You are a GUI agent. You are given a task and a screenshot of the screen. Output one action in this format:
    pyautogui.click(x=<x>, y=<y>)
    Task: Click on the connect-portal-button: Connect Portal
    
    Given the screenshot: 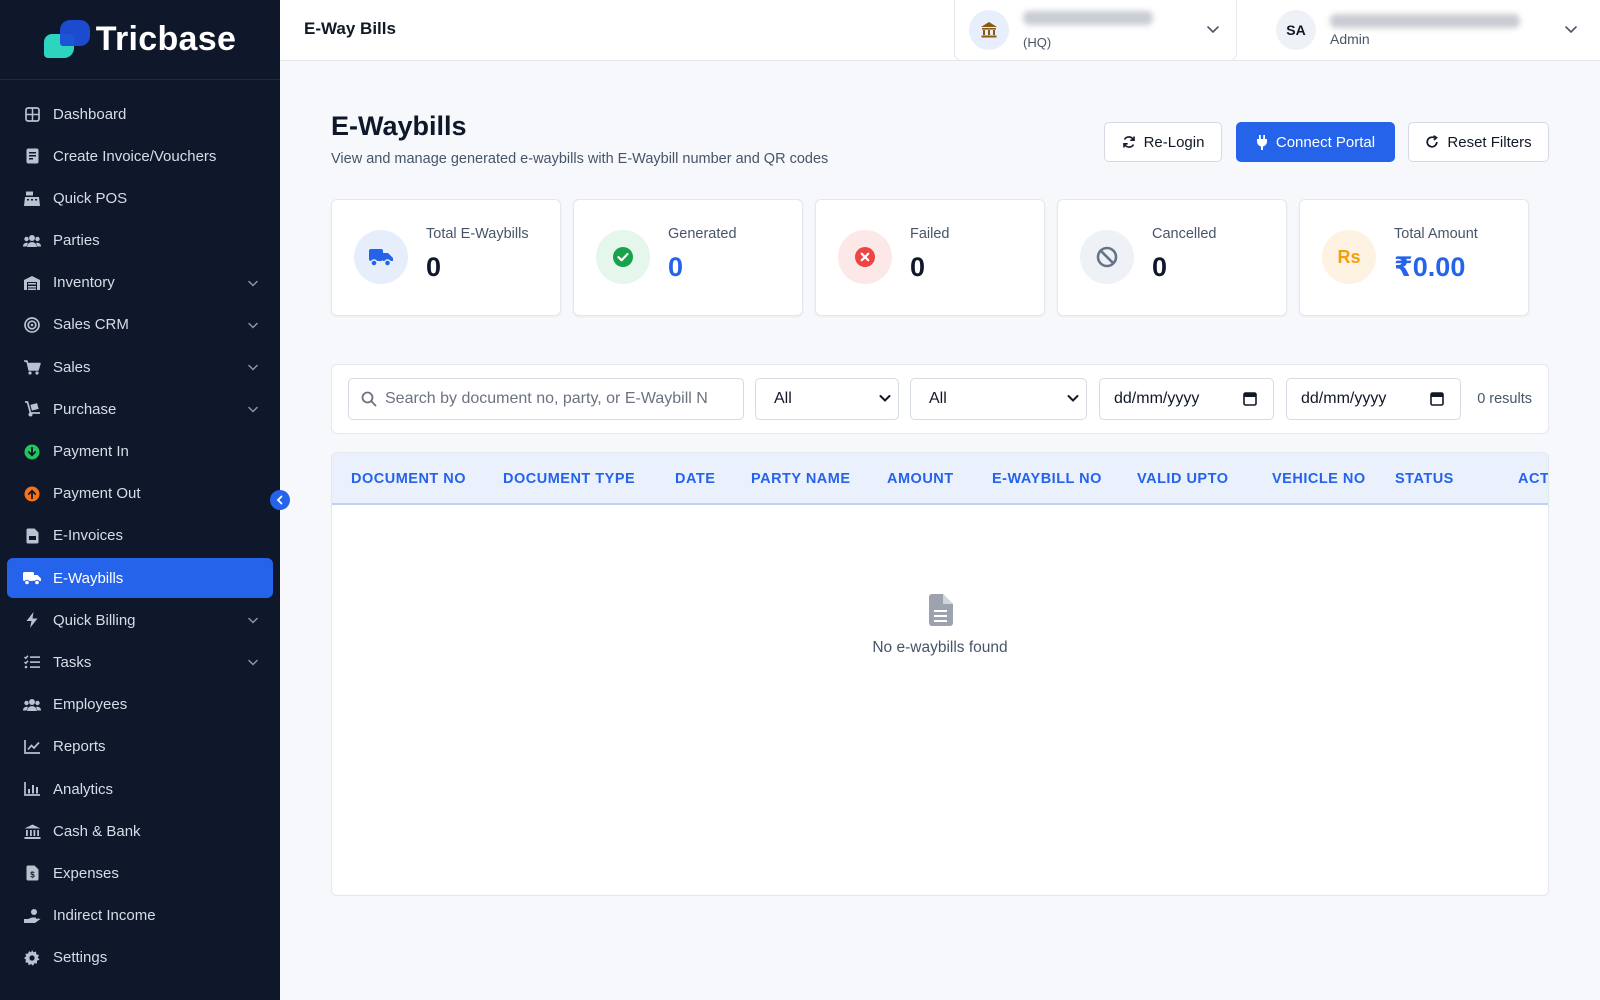 What is the action you would take?
    pyautogui.click(x=1315, y=142)
    